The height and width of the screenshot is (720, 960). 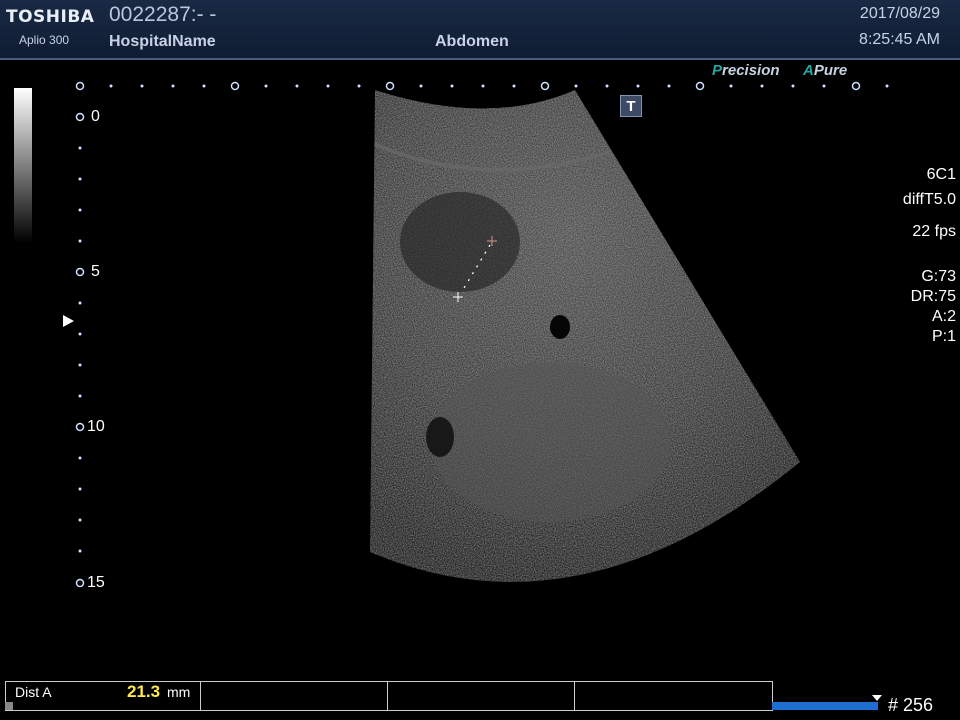 I want to click on exam-date: 2017/08/29, so click(x=899, y=13).